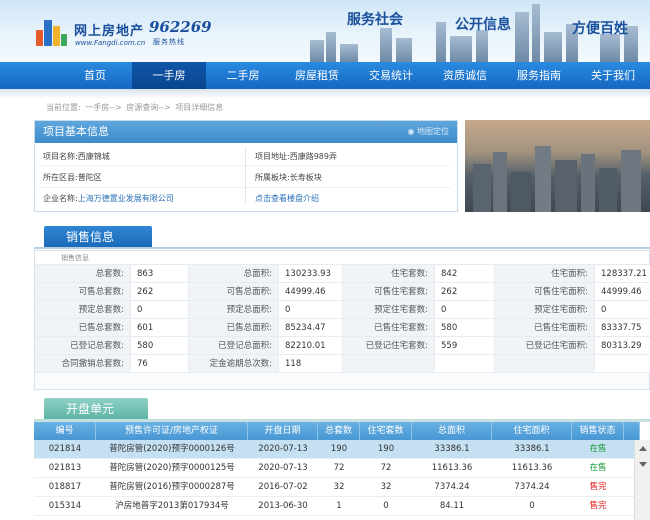 The height and width of the screenshot is (520, 650). Describe the element at coordinates (169, 75) in the screenshot. I see `nav-new-house: 一手房` at that location.